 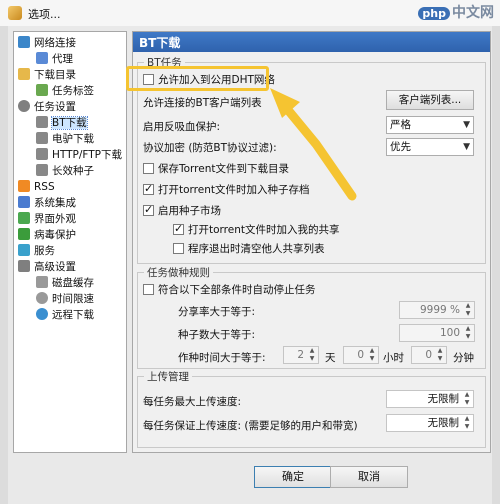 I want to click on share-ratio-label: 分享率大于等于:, so click(x=217, y=312).